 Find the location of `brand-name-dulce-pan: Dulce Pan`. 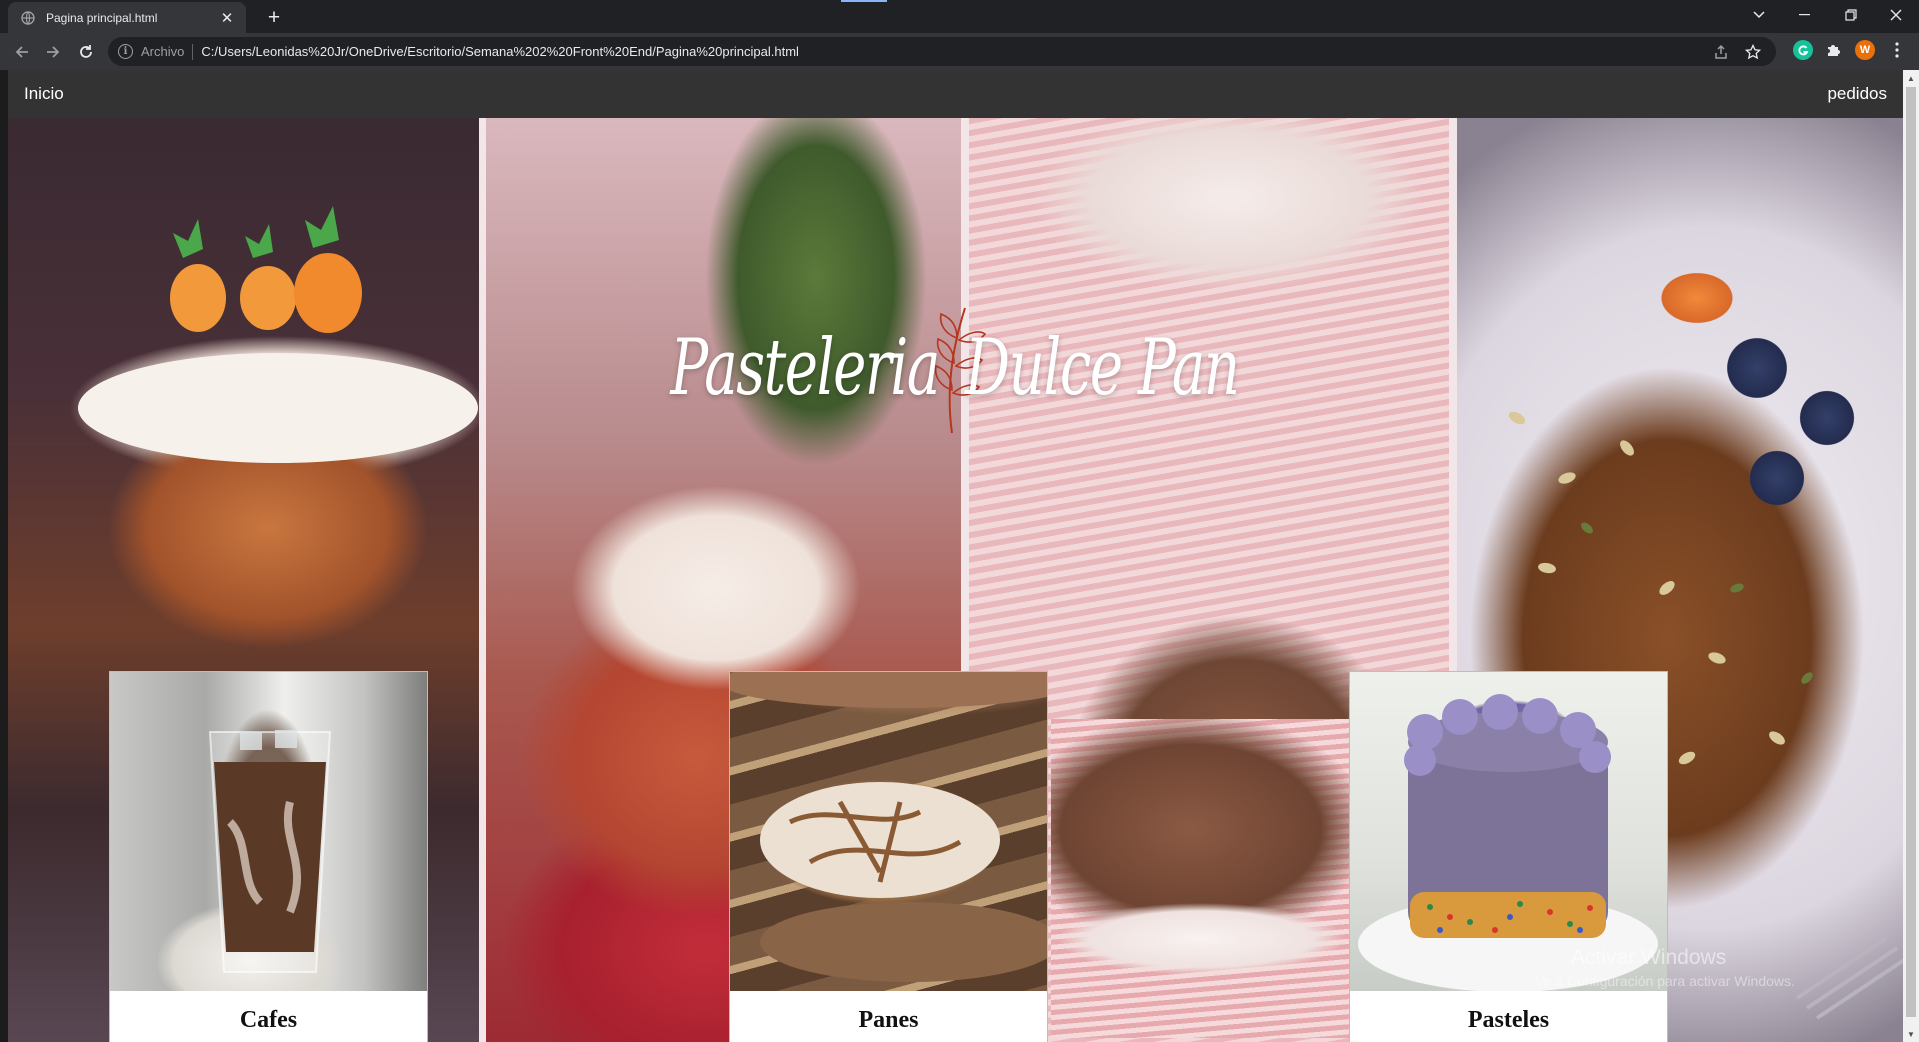

brand-name-dulce-pan: Dulce Pan is located at coordinates (1102, 368).